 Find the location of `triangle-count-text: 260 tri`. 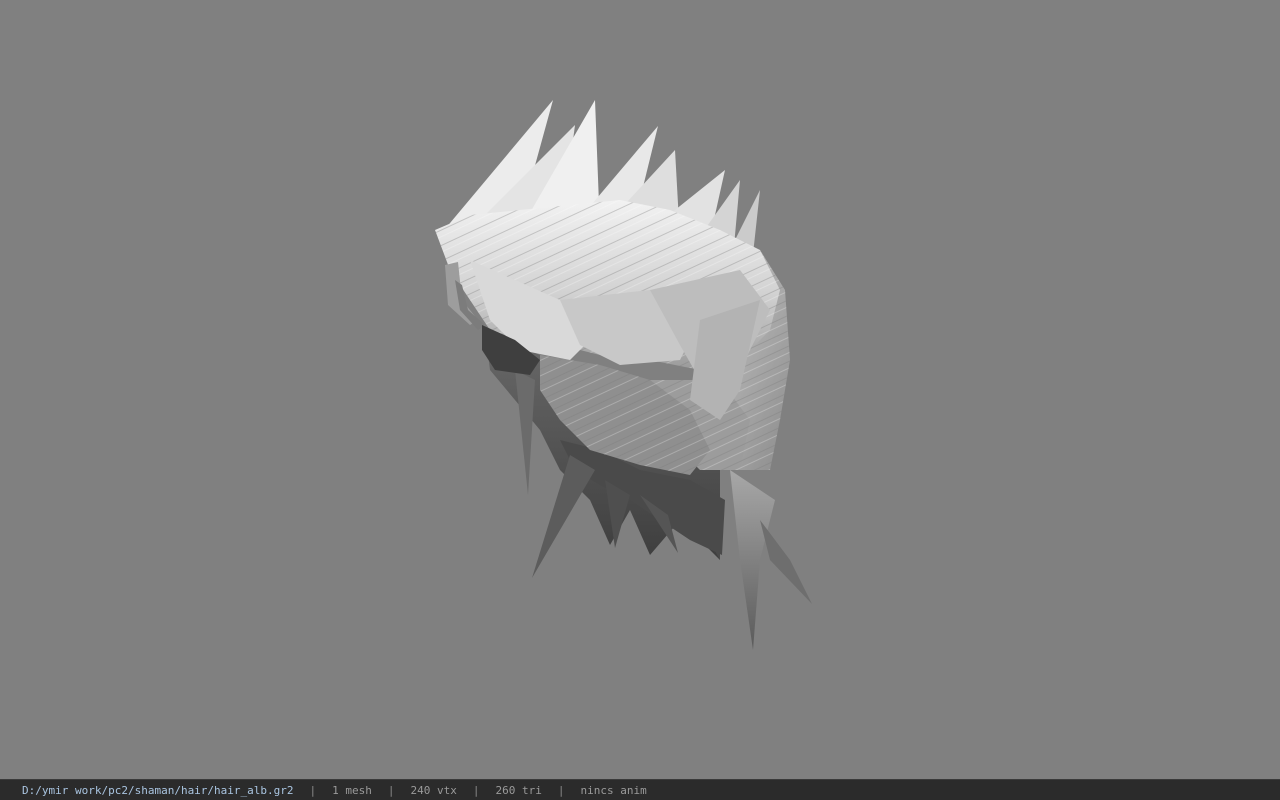

triangle-count-text: 260 tri is located at coordinates (518, 790).